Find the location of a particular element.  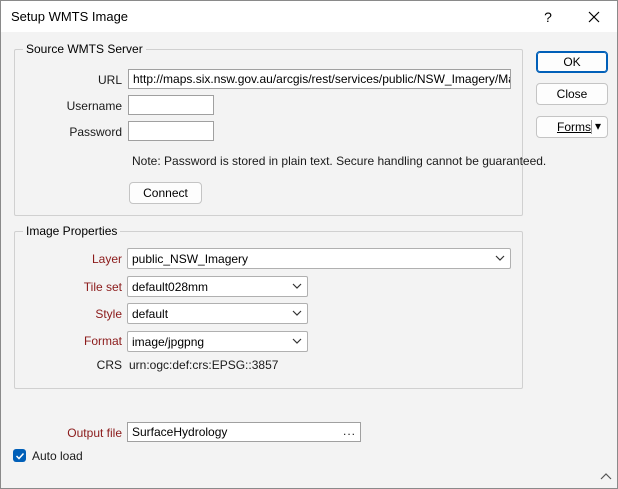

output-file-field: SurfaceHydrology is located at coordinates (244, 432).